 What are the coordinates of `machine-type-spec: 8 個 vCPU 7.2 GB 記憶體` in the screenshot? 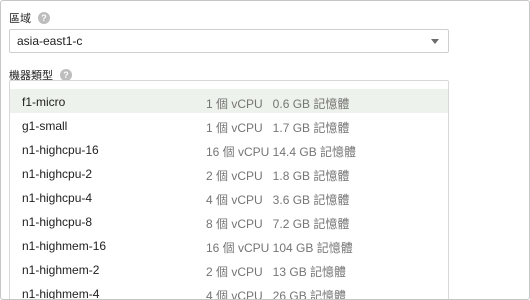 It's located at (278, 224).